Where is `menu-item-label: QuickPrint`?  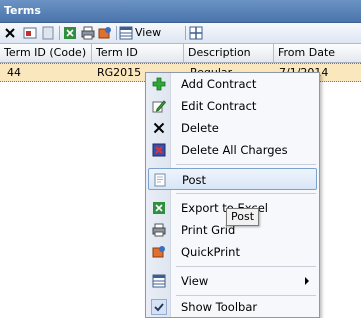
menu-item-label: QuickPrint is located at coordinates (210, 252).